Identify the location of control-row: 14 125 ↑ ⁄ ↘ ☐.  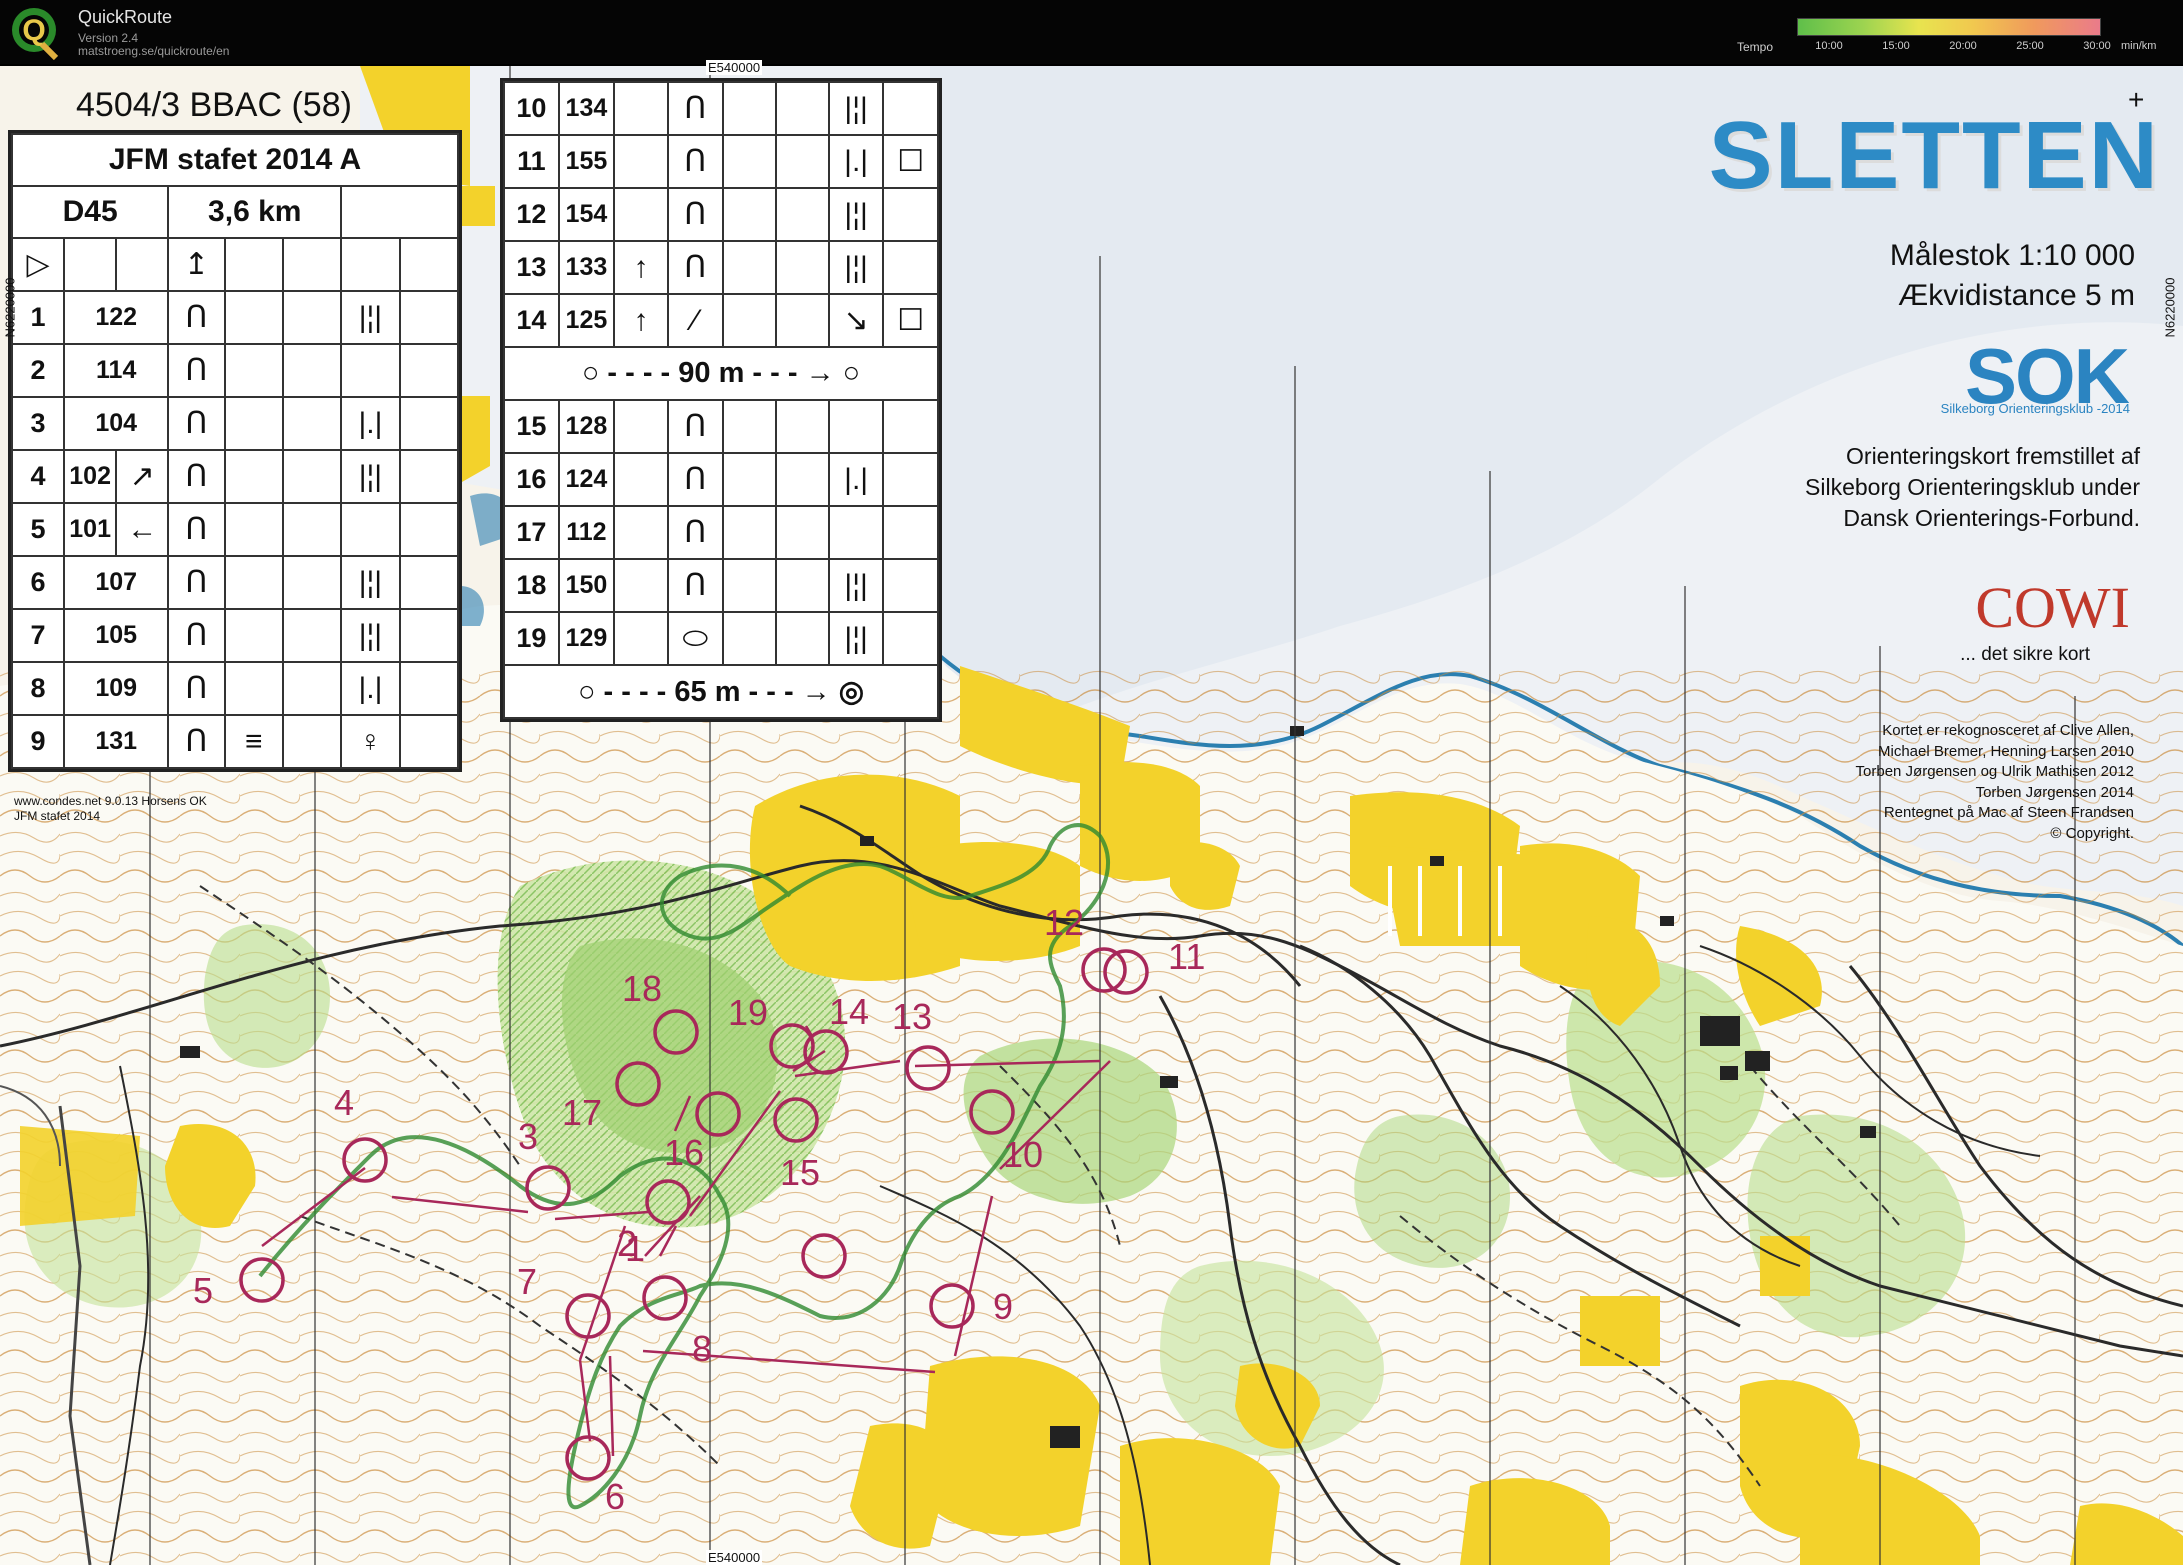
(721, 320).